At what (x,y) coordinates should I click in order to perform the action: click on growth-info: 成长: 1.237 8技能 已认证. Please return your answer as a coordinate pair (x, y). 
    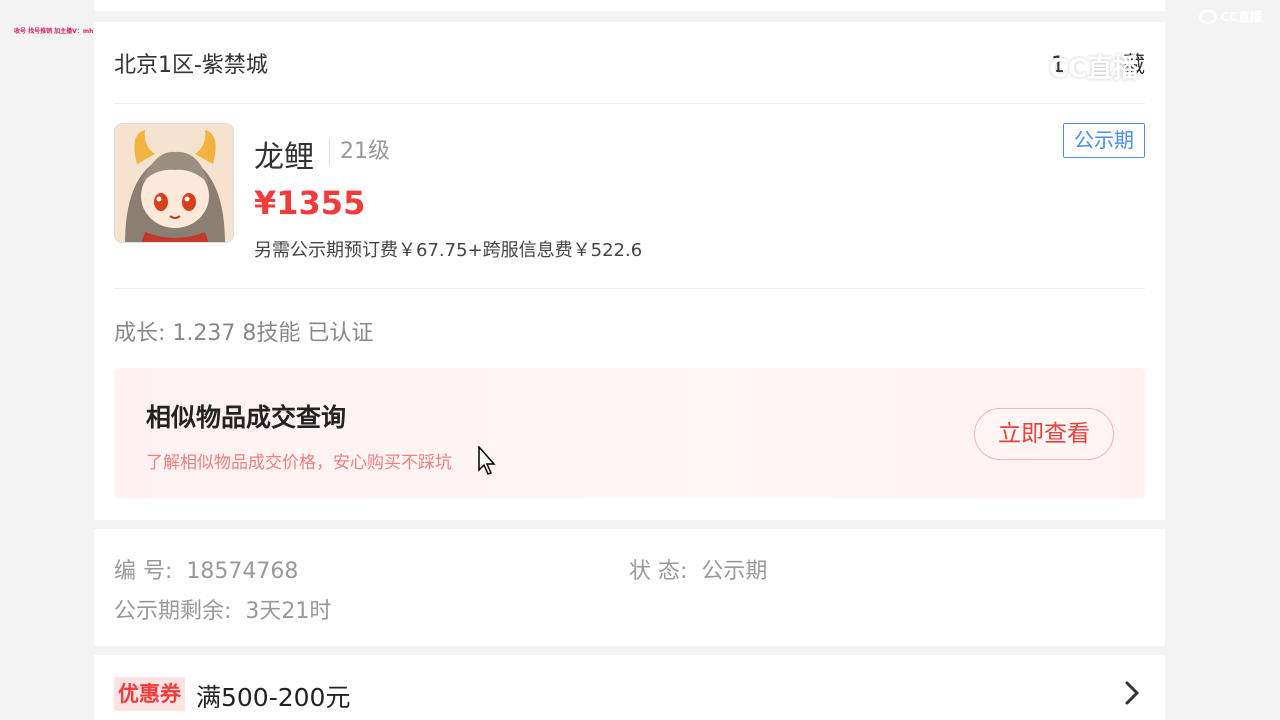
    Looking at the image, I should click on (244, 333).